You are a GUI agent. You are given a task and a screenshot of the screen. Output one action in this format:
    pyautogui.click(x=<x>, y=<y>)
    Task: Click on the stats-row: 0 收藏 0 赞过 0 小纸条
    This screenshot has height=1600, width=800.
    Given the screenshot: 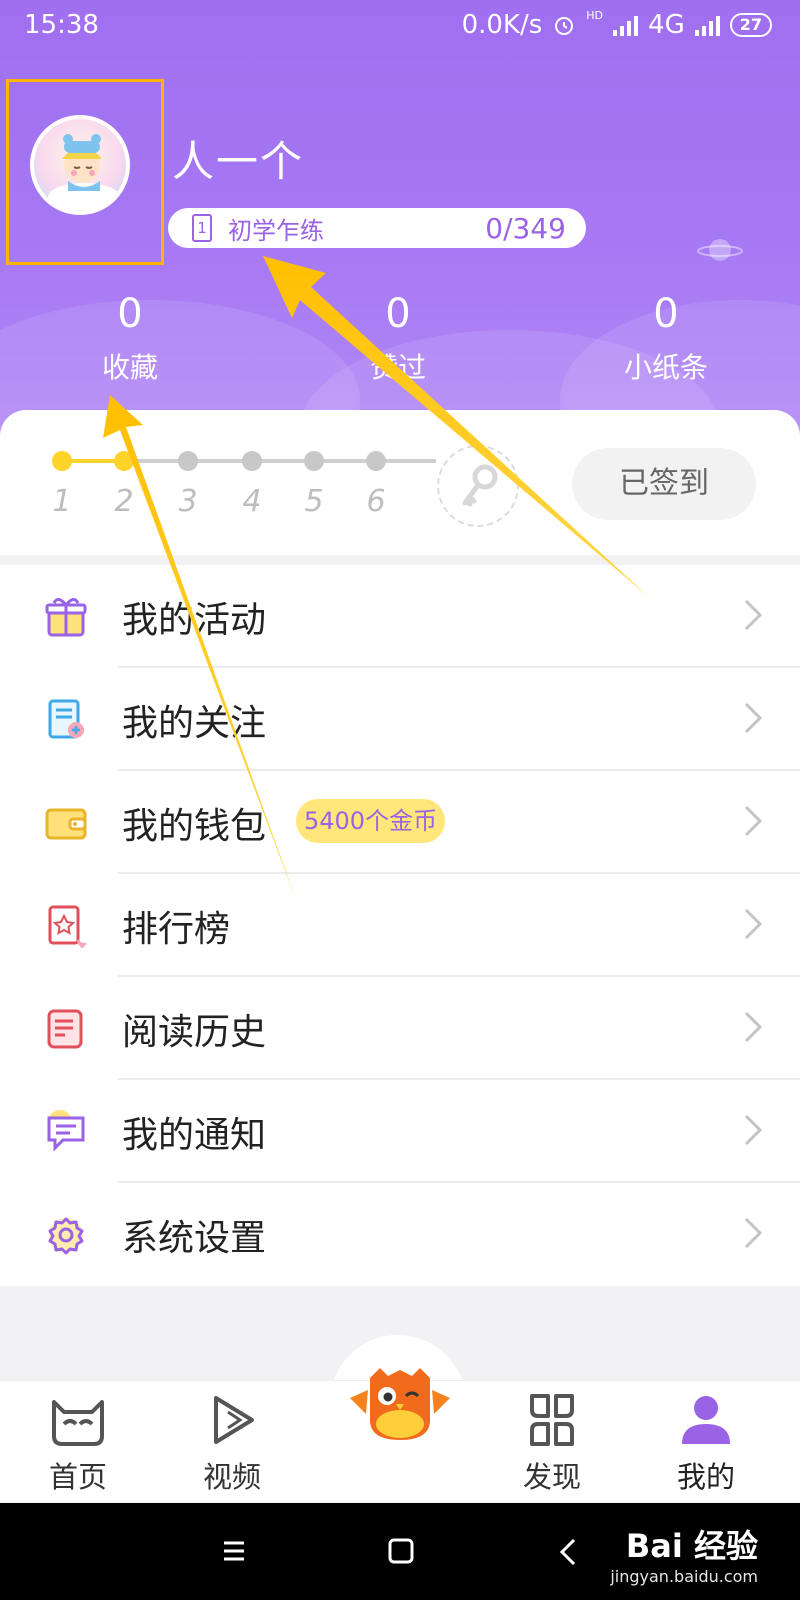 What is the action you would take?
    pyautogui.click(x=400, y=340)
    